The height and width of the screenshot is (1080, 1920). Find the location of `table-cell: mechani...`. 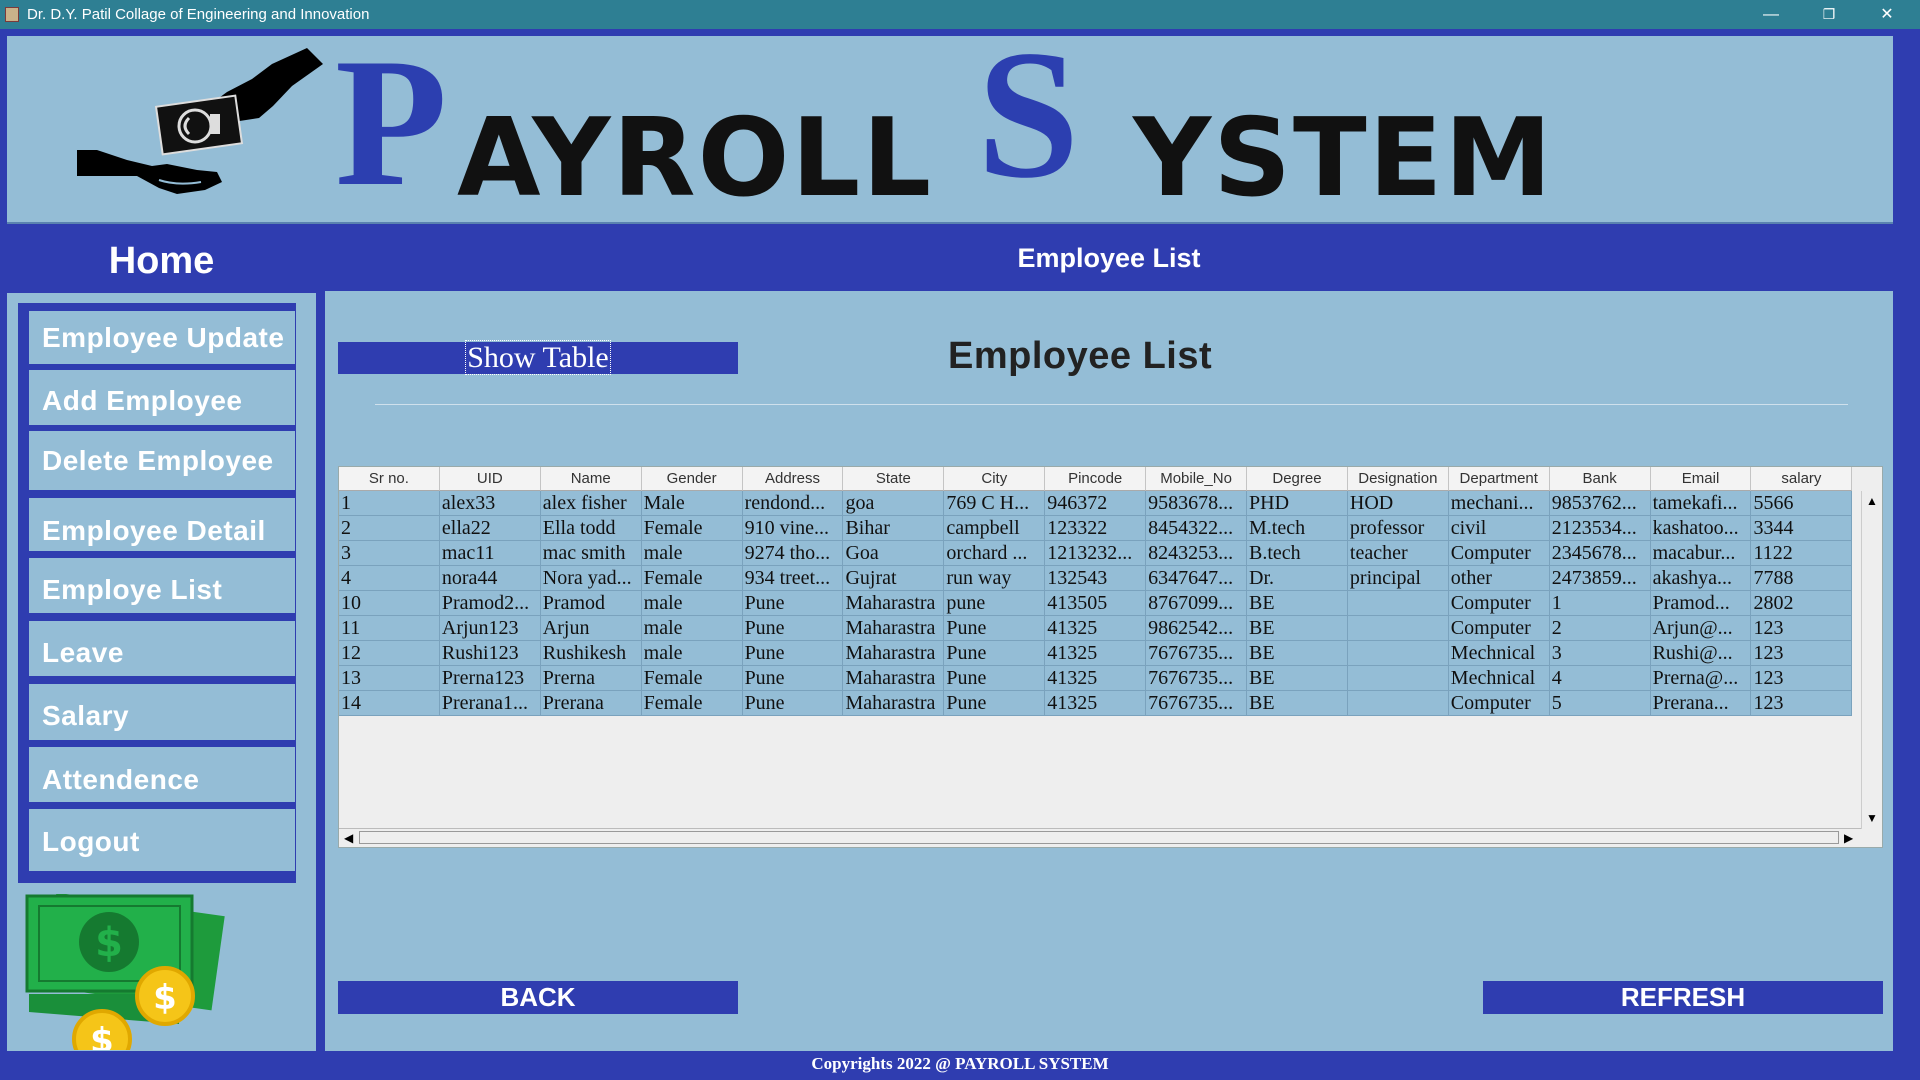

table-cell: mechani... is located at coordinates (1499, 503).